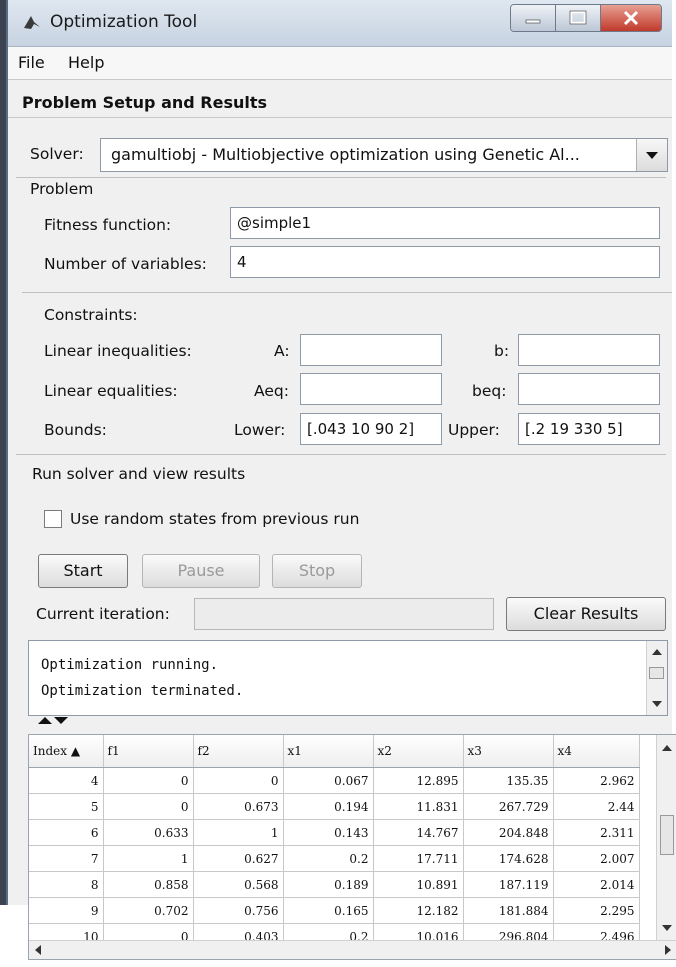 This screenshot has height=967, width=676. What do you see at coordinates (238, 751) in the screenshot?
I see `column-header-f2: f2` at bounding box center [238, 751].